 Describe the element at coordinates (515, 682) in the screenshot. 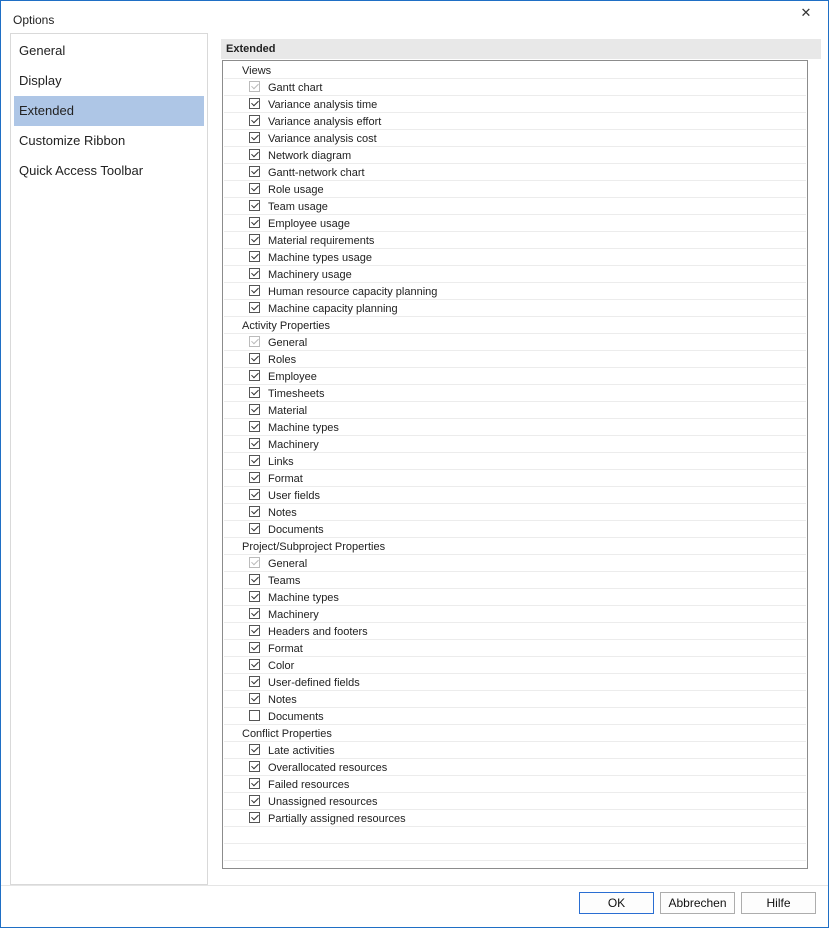

I see `option-row: User-defined fields` at that location.